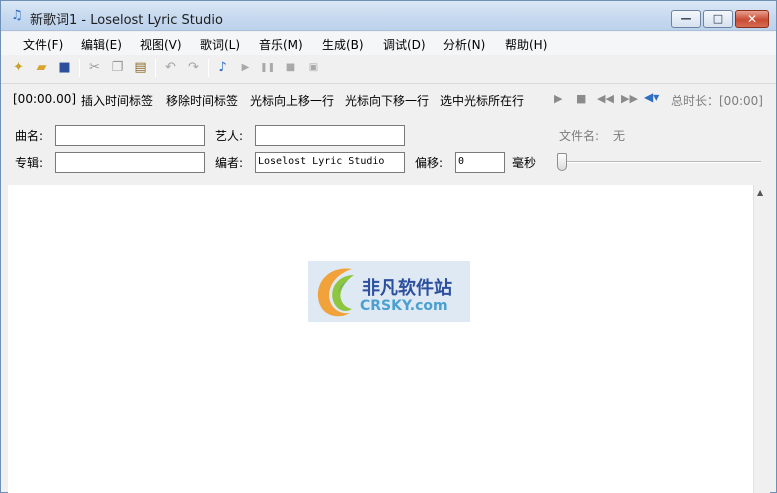 The height and width of the screenshot is (493, 777). What do you see at coordinates (45, 99) in the screenshot?
I see `current-time-label: [00:00.00]` at bounding box center [45, 99].